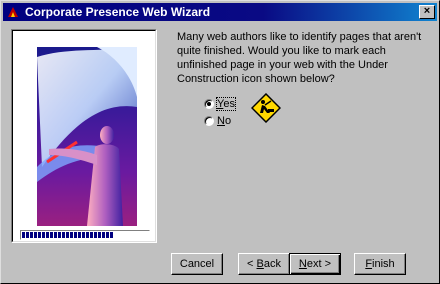 Image resolution: width=440 pixels, height=284 pixels. I want to click on no-label: No, so click(224, 121).